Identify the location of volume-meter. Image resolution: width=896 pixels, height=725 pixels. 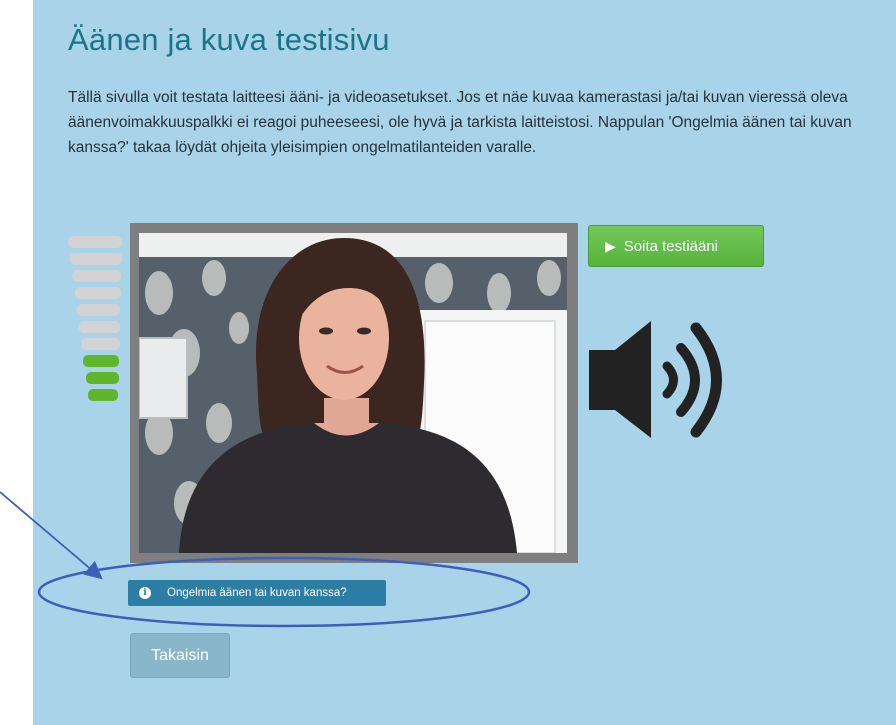
(98, 331).